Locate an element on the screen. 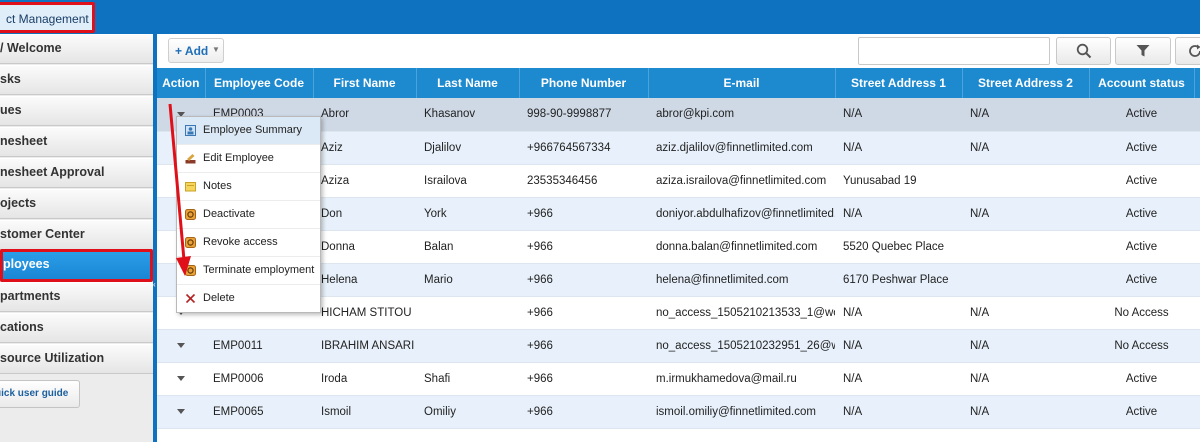  cell-street-address-1: 5520 Quebec Place is located at coordinates (898, 247).